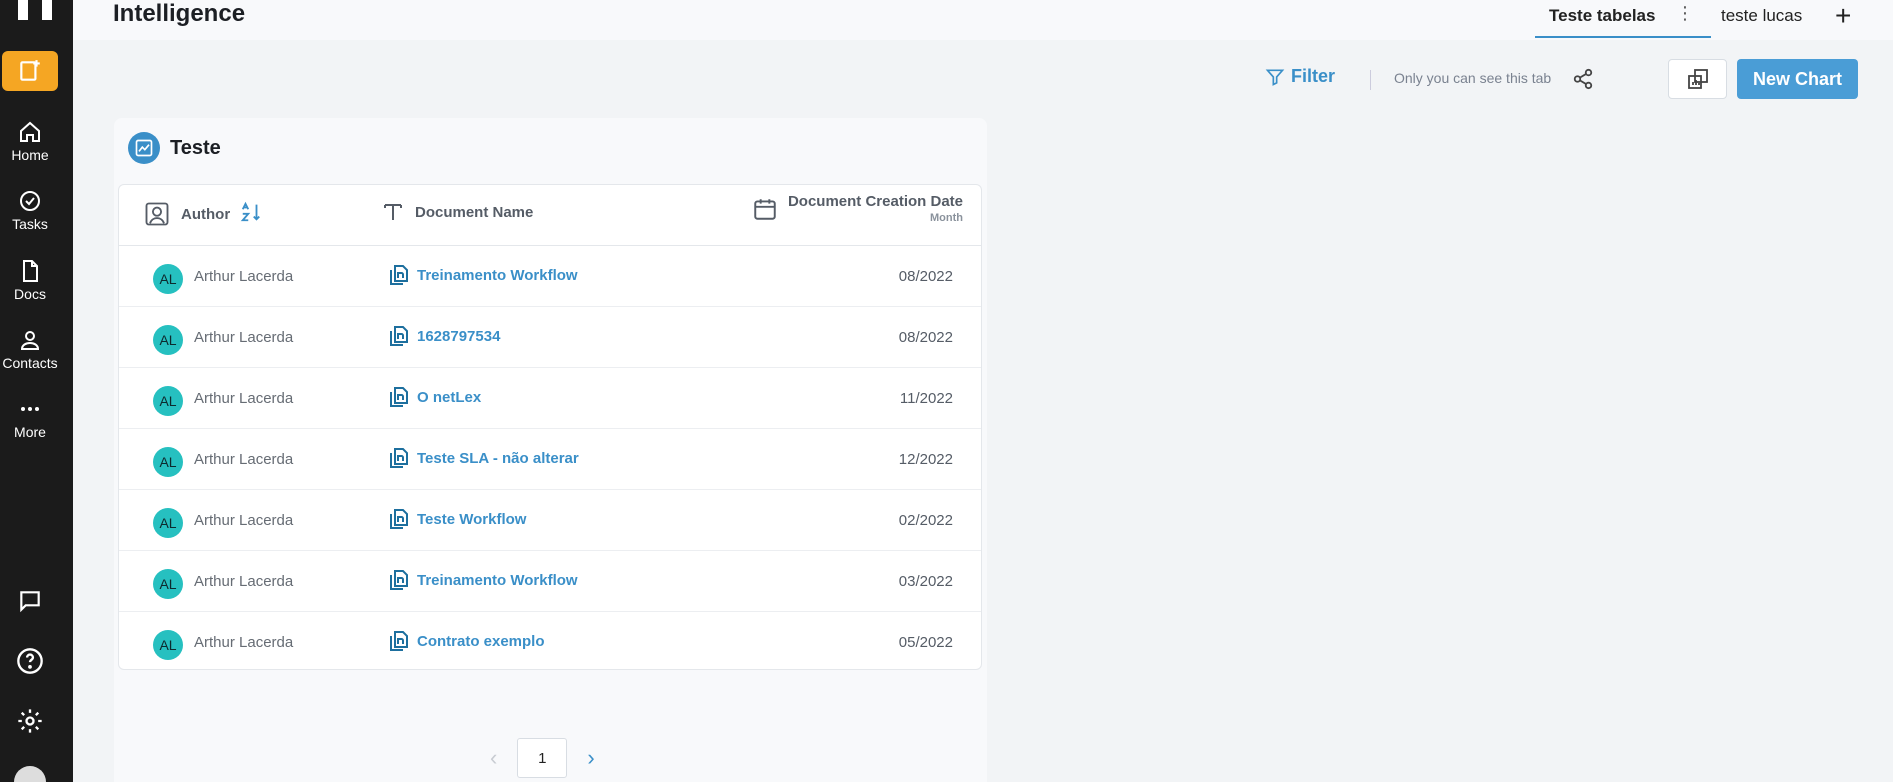 Image resolution: width=1893 pixels, height=782 pixels. Describe the element at coordinates (590, 758) in the screenshot. I see `next-page-button: ›` at that location.